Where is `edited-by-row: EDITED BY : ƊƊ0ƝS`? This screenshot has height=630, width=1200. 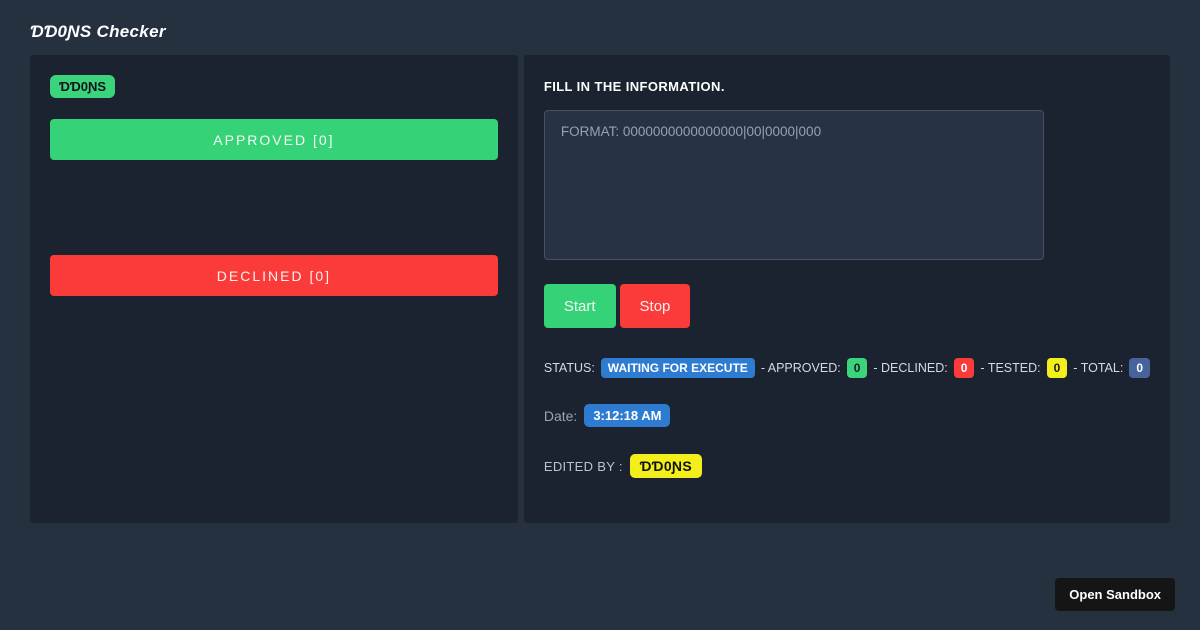 edited-by-row: EDITED BY : ƊƊ0ƝS is located at coordinates (847, 466).